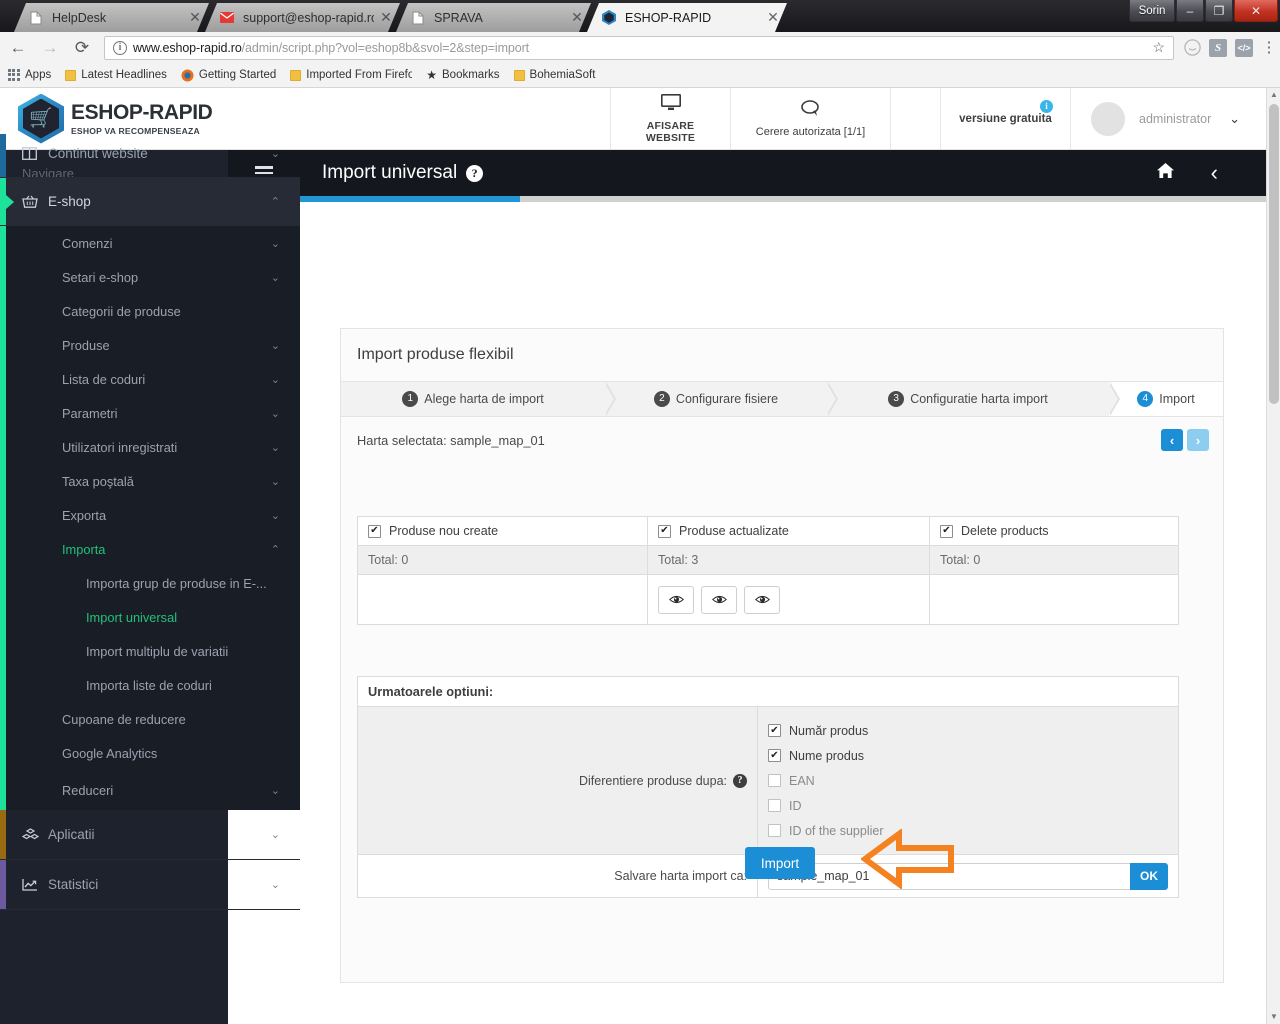 The width and height of the screenshot is (1280, 1024). What do you see at coordinates (973, 780) in the screenshot?
I see `option-ean: EAN` at bounding box center [973, 780].